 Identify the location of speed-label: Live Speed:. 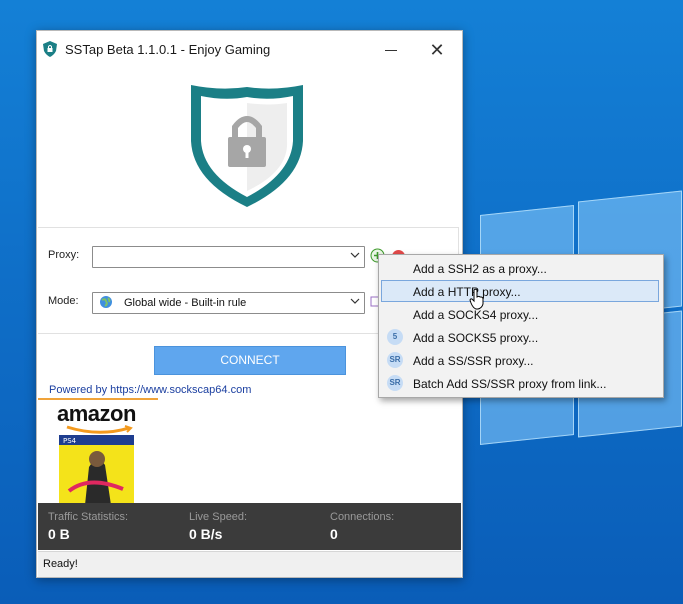
(218, 517).